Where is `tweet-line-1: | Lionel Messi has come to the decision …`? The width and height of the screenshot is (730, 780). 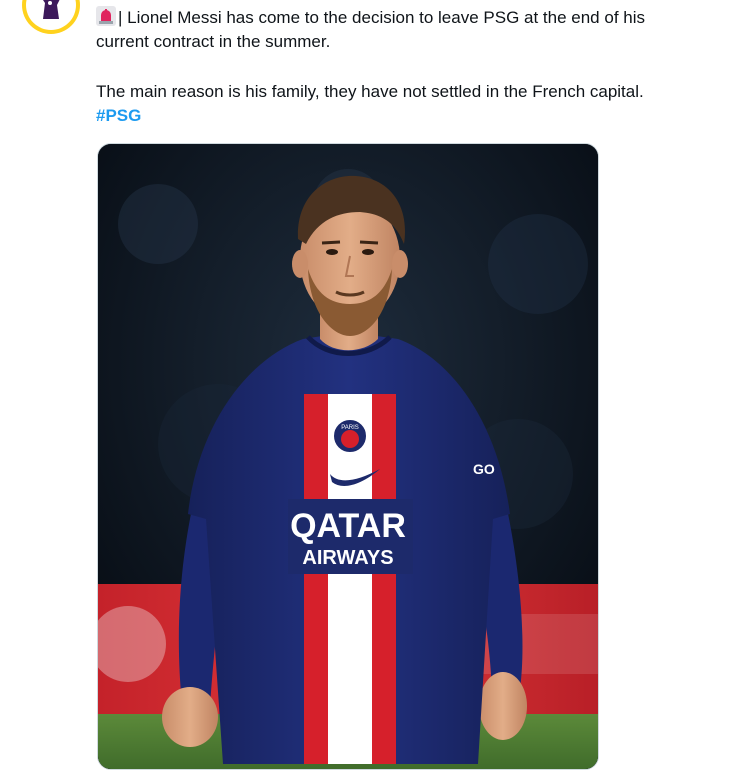
tweet-line-1: | Lionel Messi has come to the decision … is located at coordinates (401, 18).